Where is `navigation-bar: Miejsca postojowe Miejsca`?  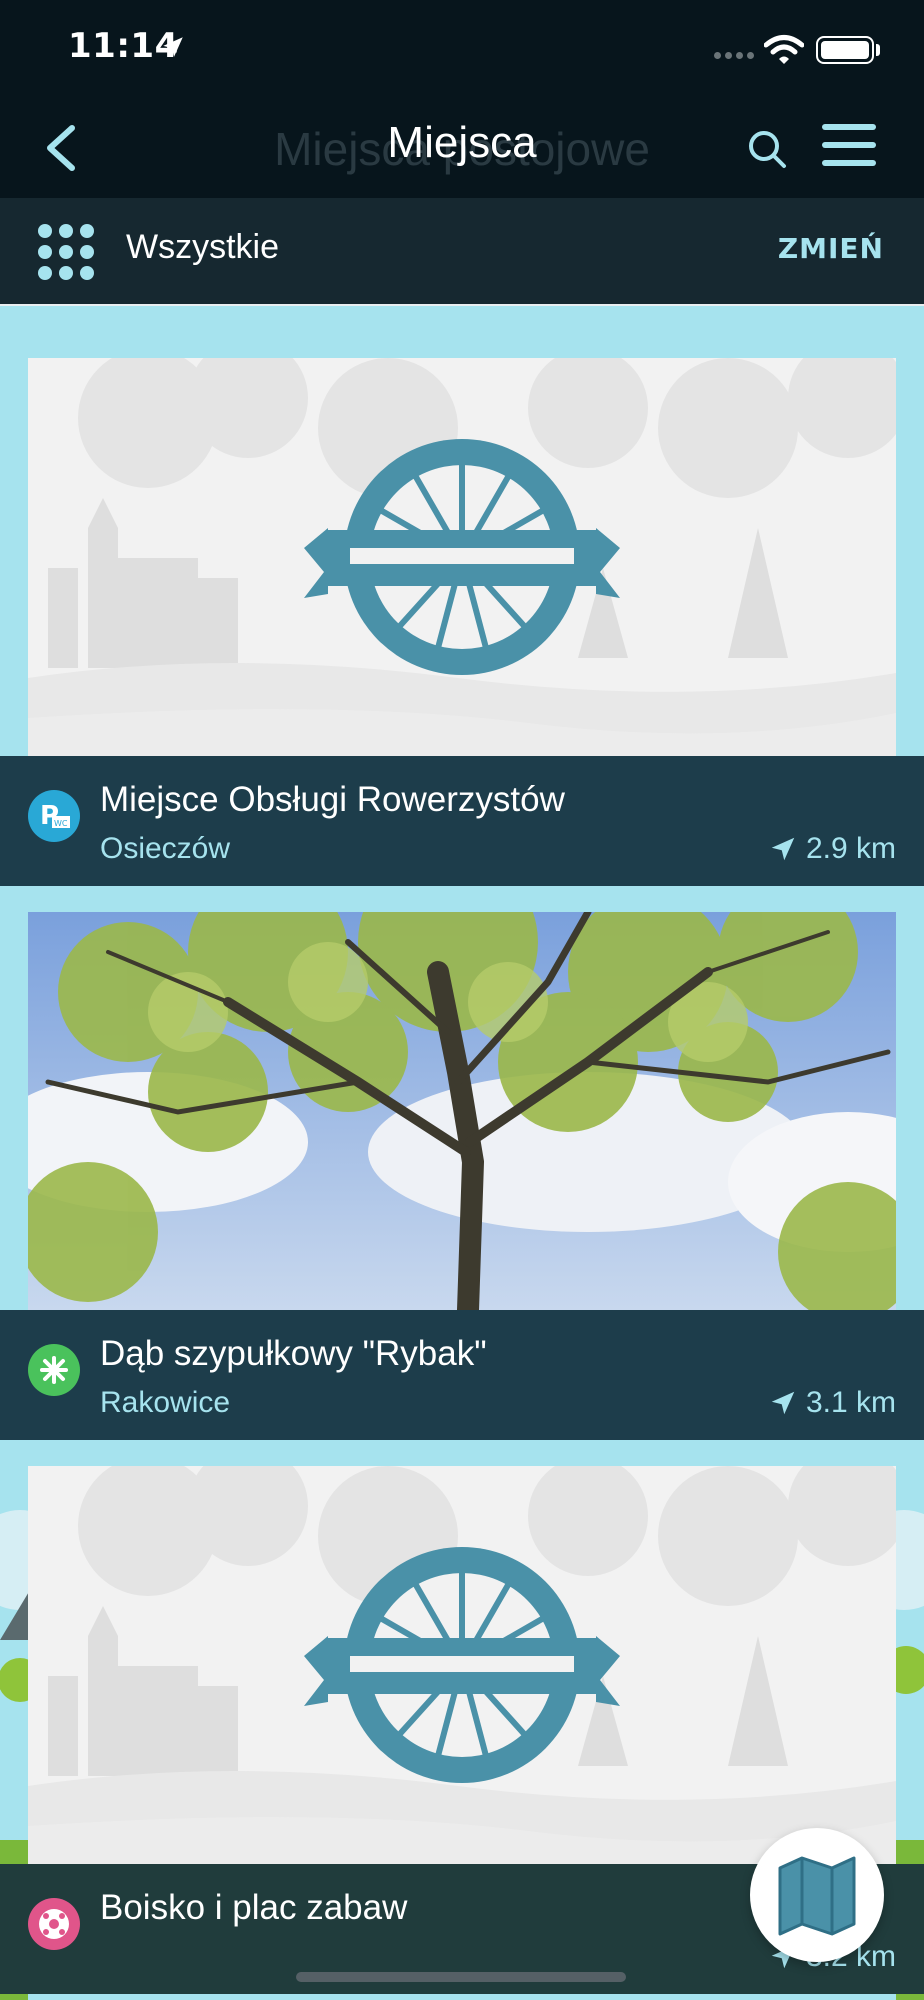
navigation-bar: Miejsca postojowe Miejsca is located at coordinates (462, 149).